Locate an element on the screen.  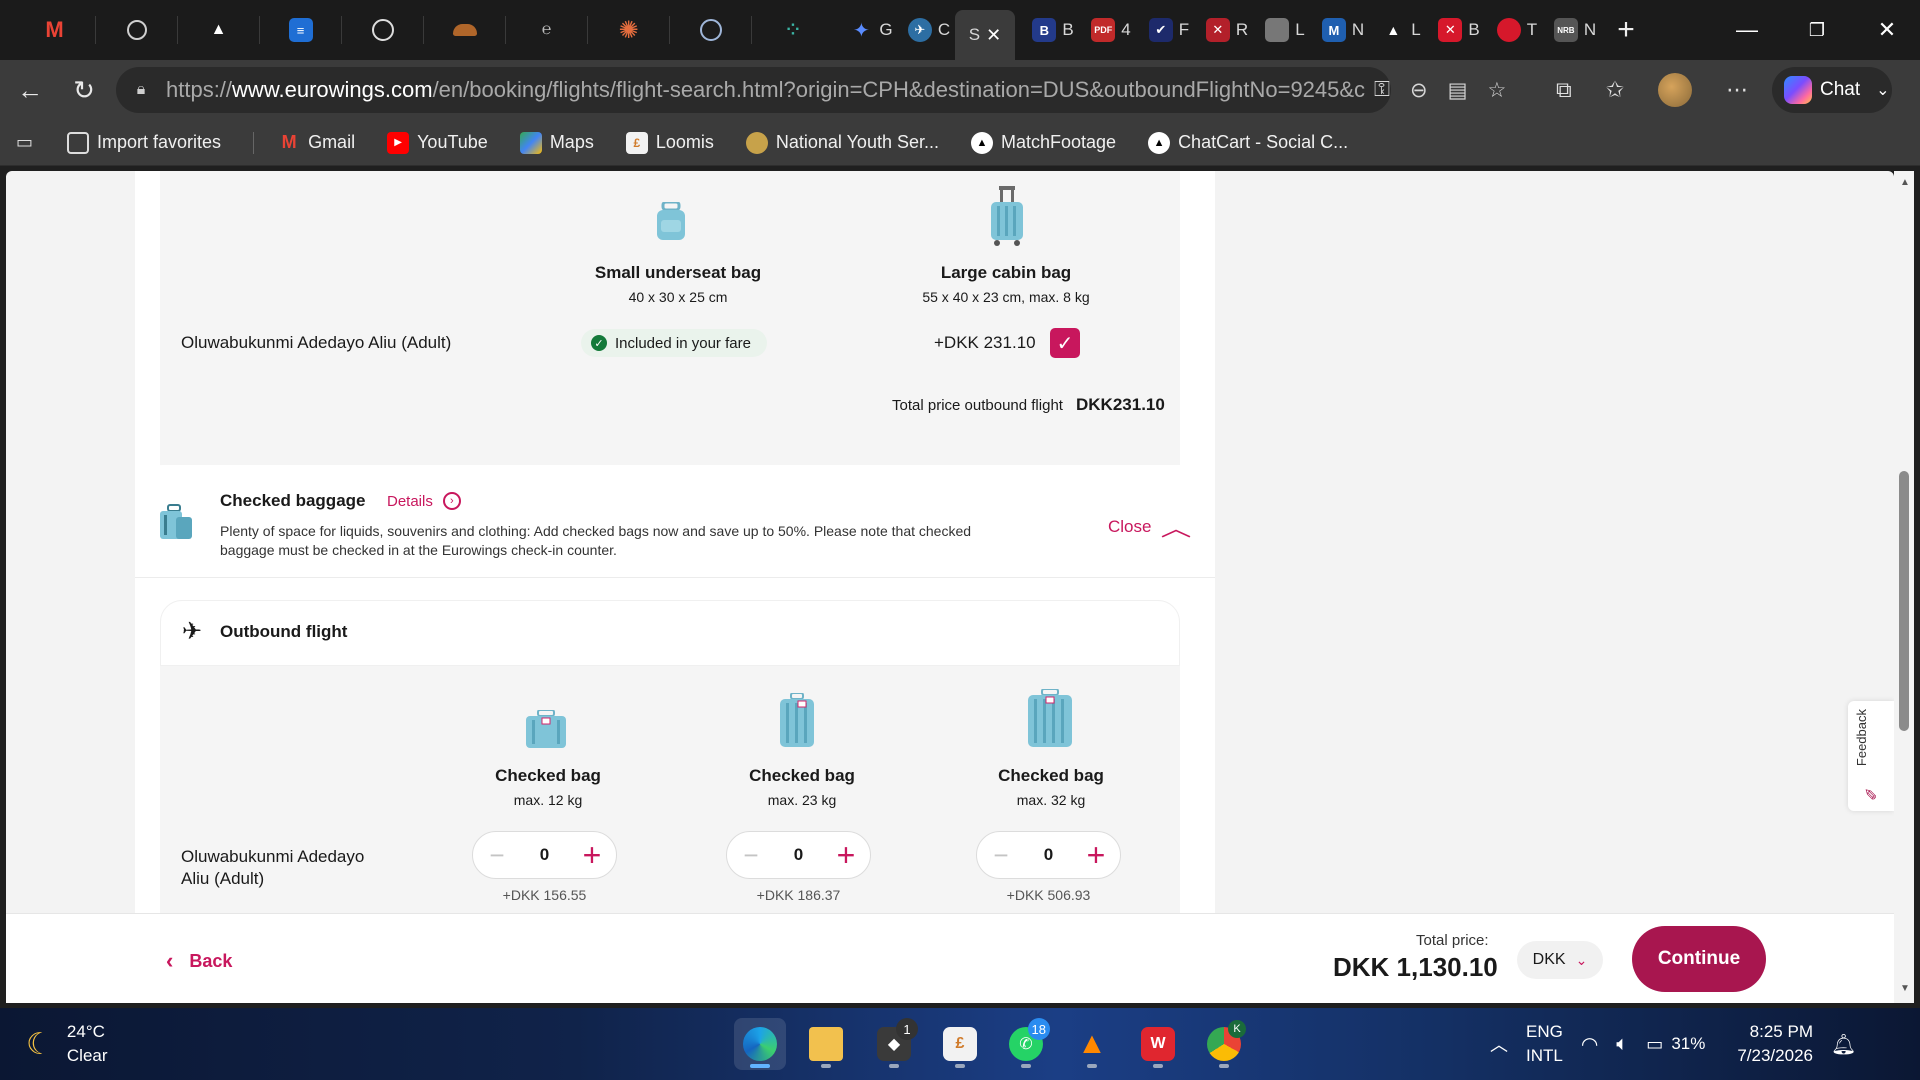
checked-bag-32kg-stepper: − 0 + is located at coordinates (1048, 855).